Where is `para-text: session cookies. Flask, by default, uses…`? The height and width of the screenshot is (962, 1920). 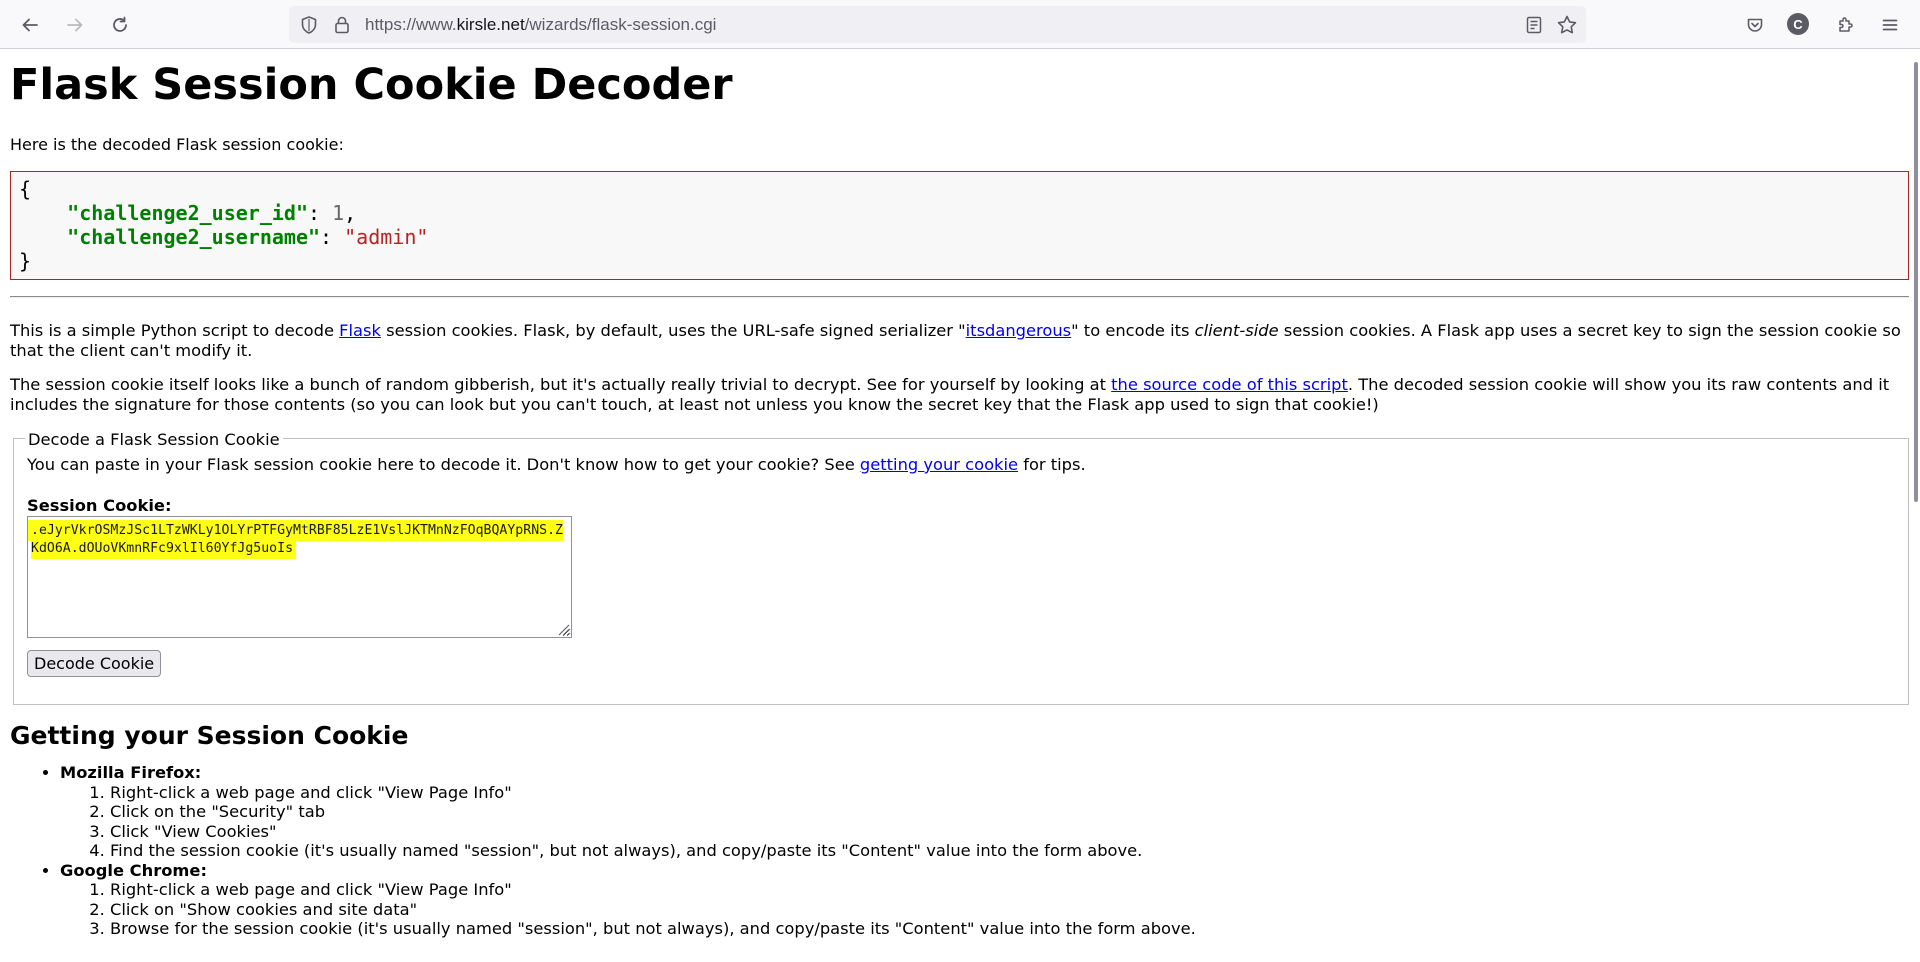
para-text: session cookies. Flask, by default, uses… is located at coordinates (673, 330).